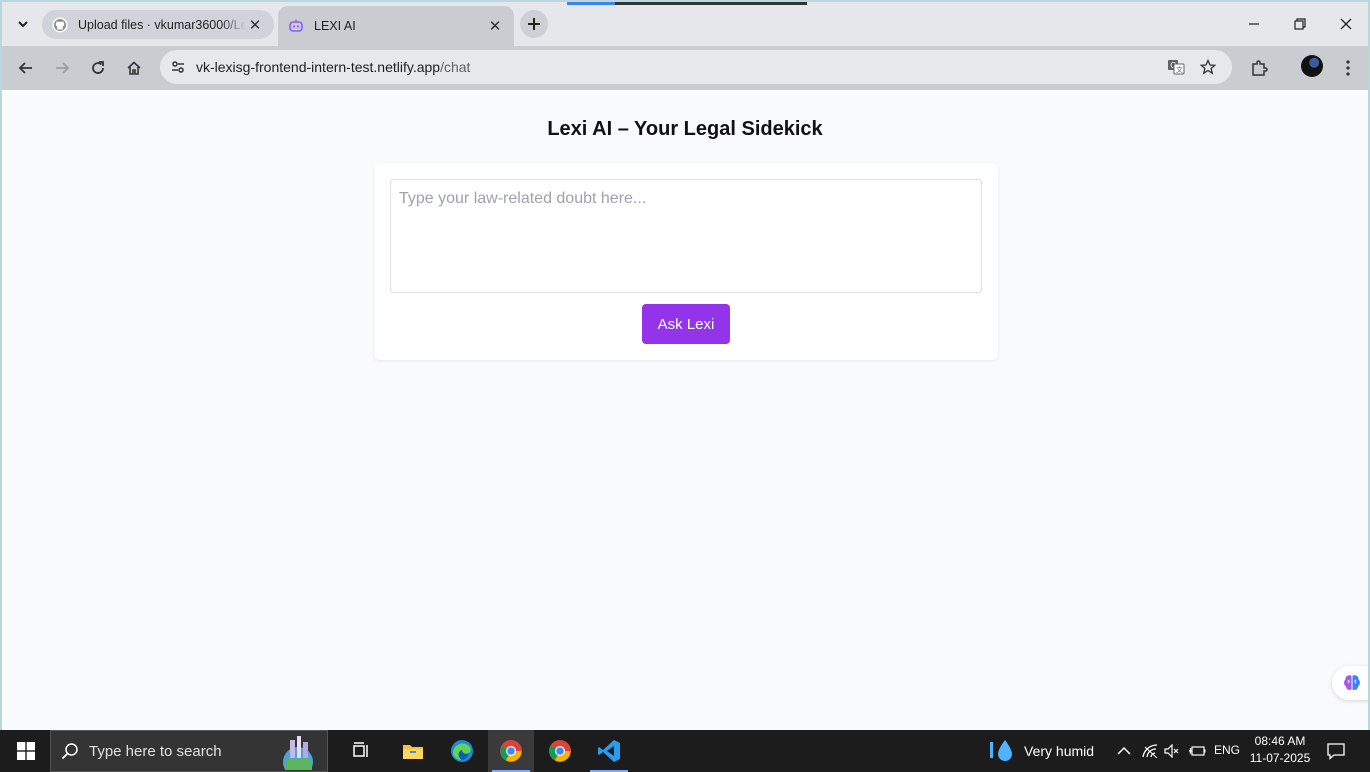 Image resolution: width=1370 pixels, height=772 pixels. What do you see at coordinates (162, 24) in the screenshot?
I see `tab-title: Upload files · vkumar36000/Lexi` at bounding box center [162, 24].